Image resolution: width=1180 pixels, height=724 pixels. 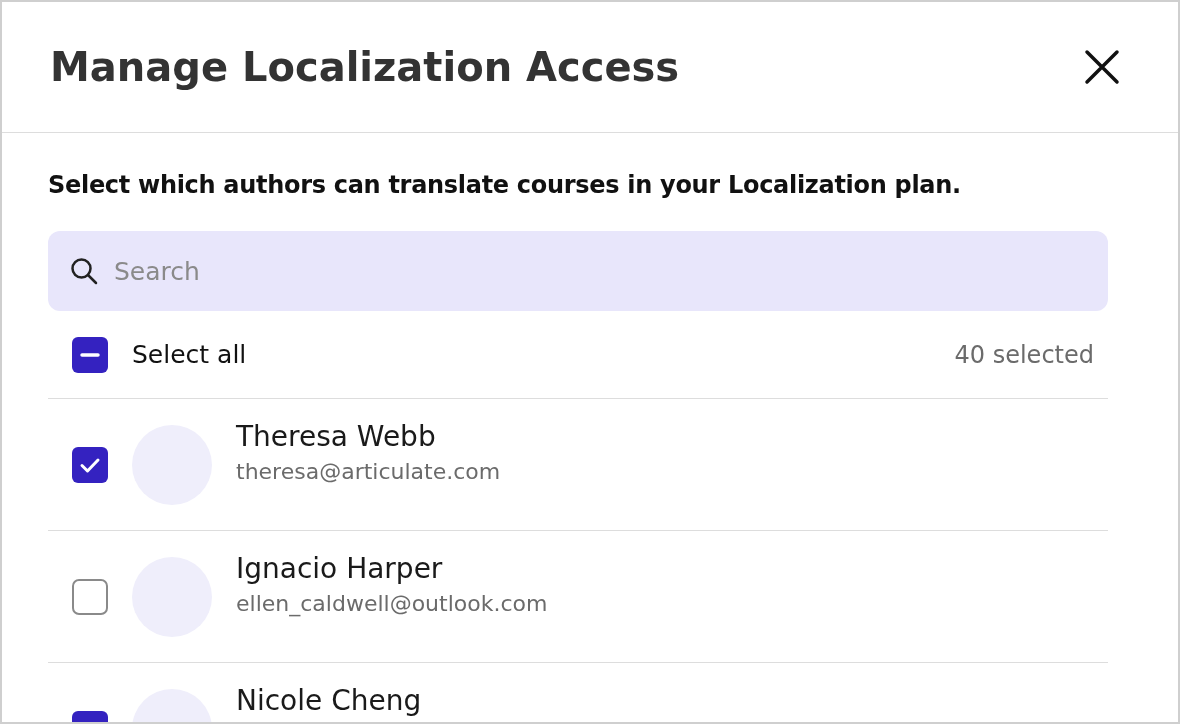 What do you see at coordinates (340, 569) in the screenshot?
I see `author-name: Ignacio Harper` at bounding box center [340, 569].